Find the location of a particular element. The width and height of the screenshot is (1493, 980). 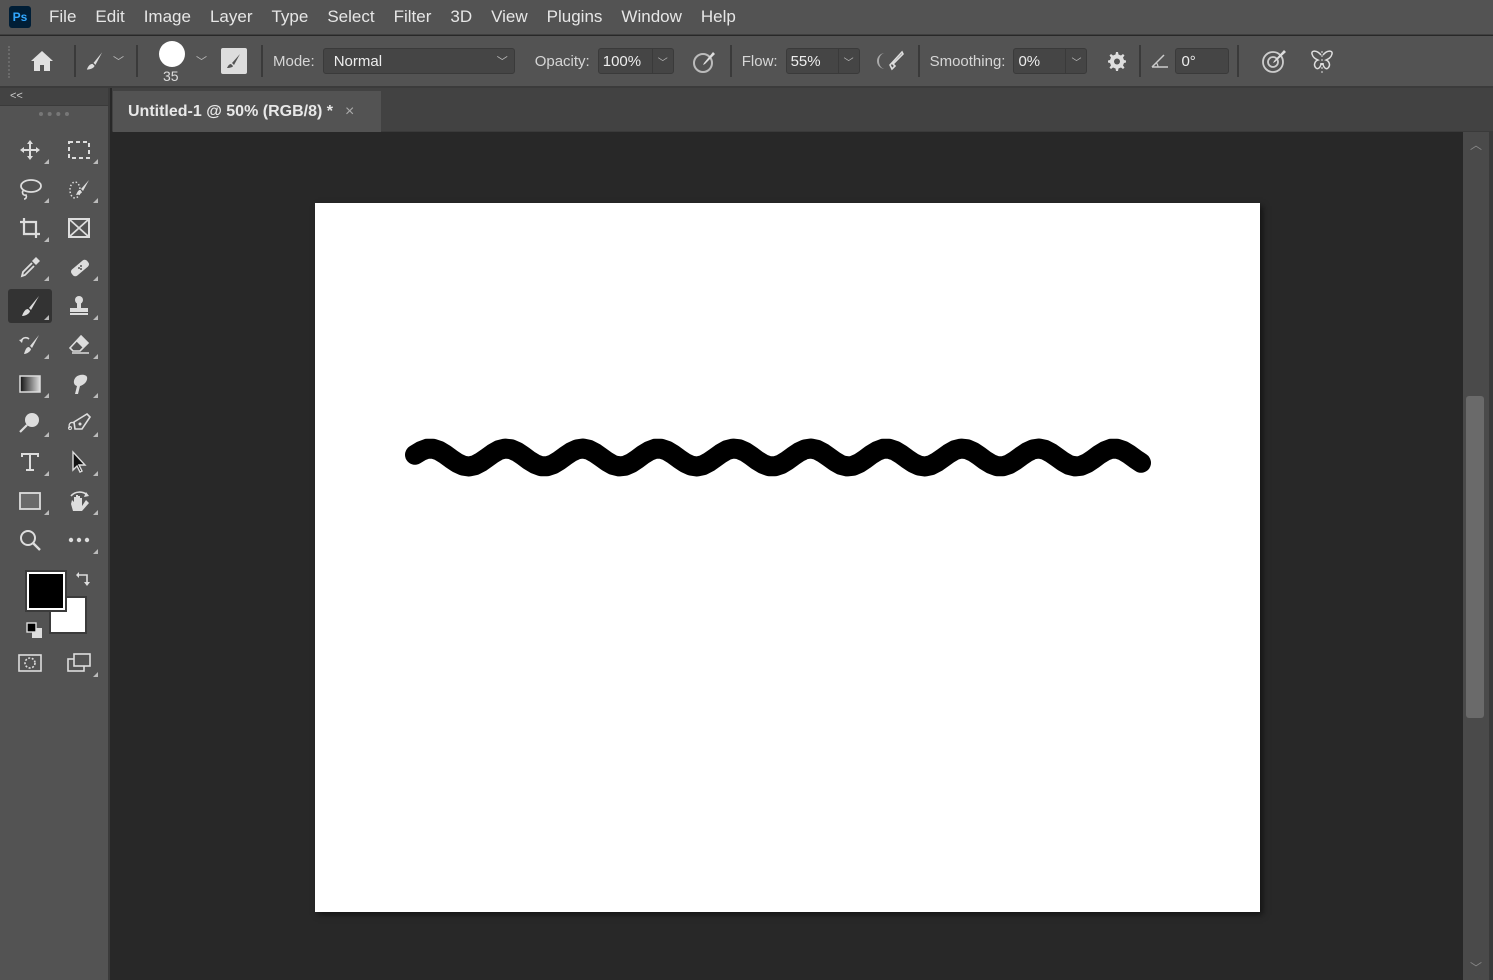

home-button is located at coordinates (42, 61).